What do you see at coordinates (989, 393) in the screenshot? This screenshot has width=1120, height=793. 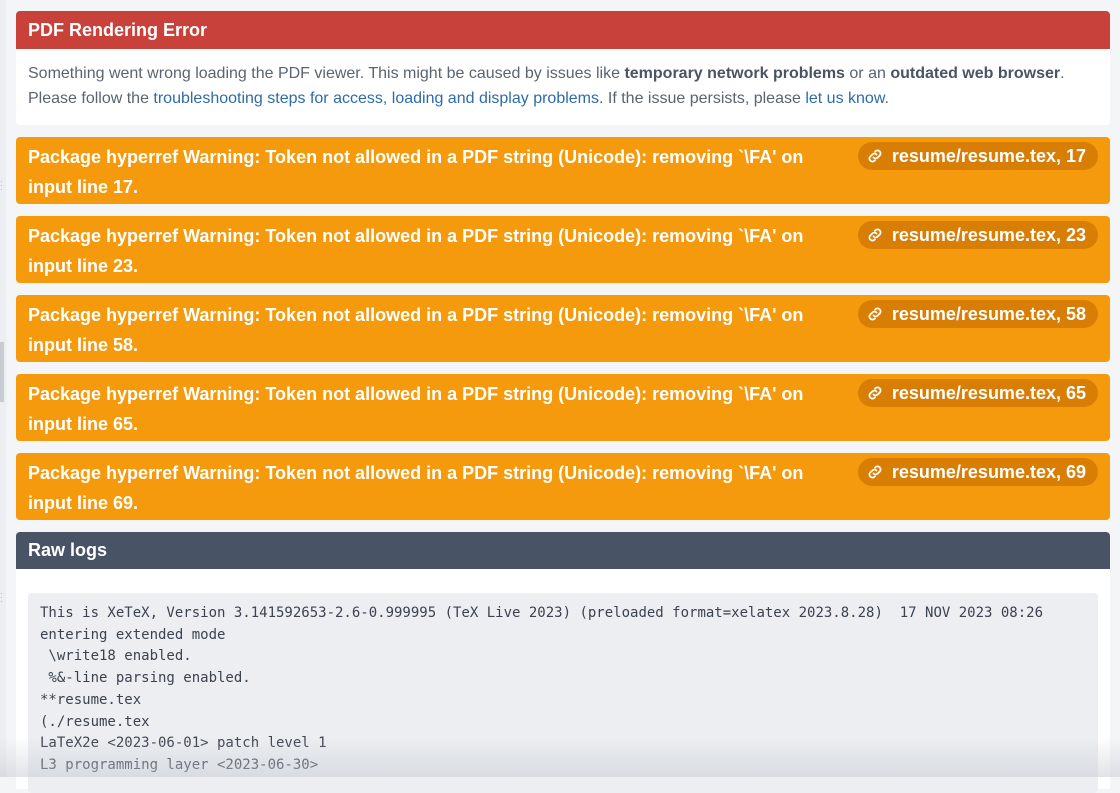 I see `warning-file-location: resume/resume.tex, 65` at bounding box center [989, 393].